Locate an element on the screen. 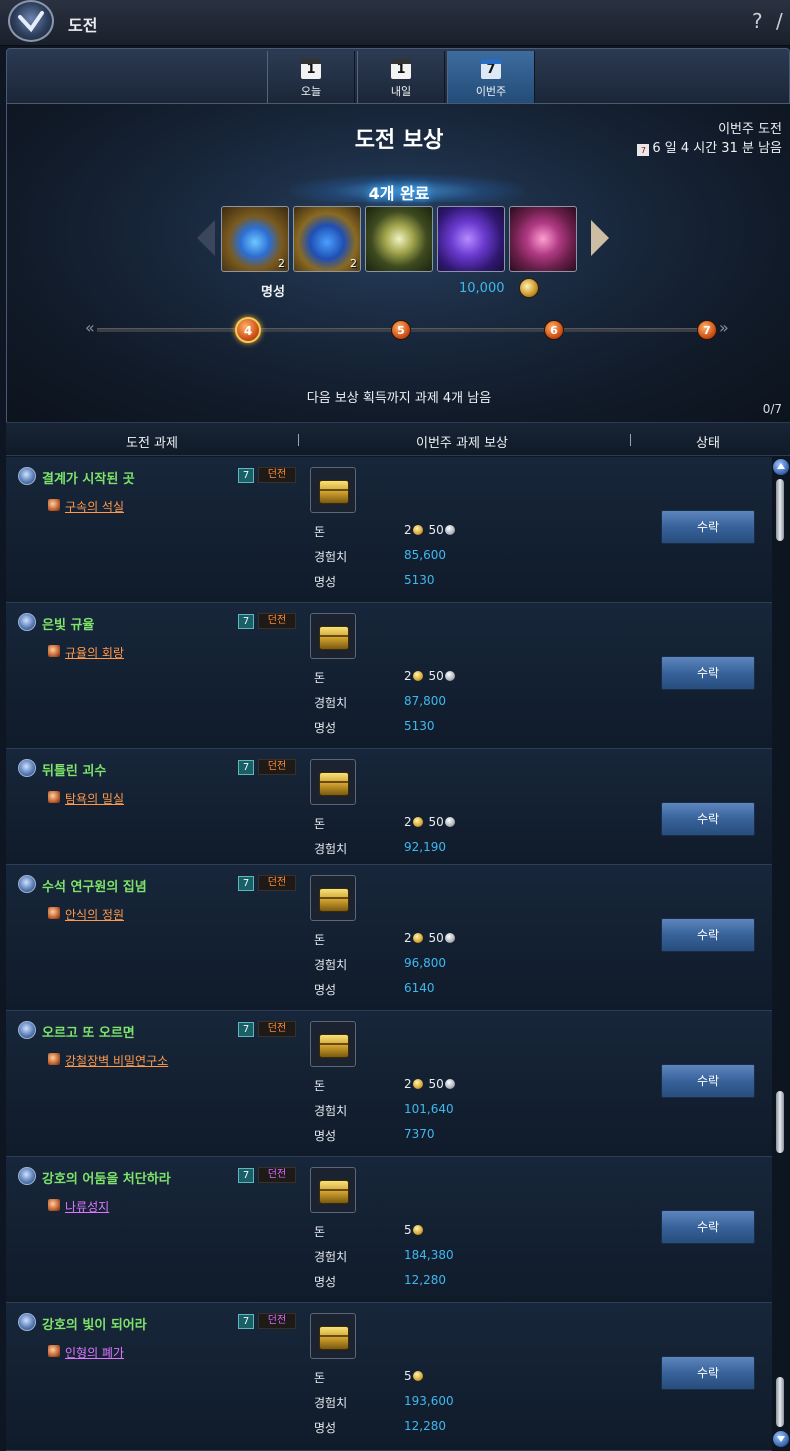 The width and height of the screenshot is (790, 1451). close-icon: / is located at coordinates (779, 21).